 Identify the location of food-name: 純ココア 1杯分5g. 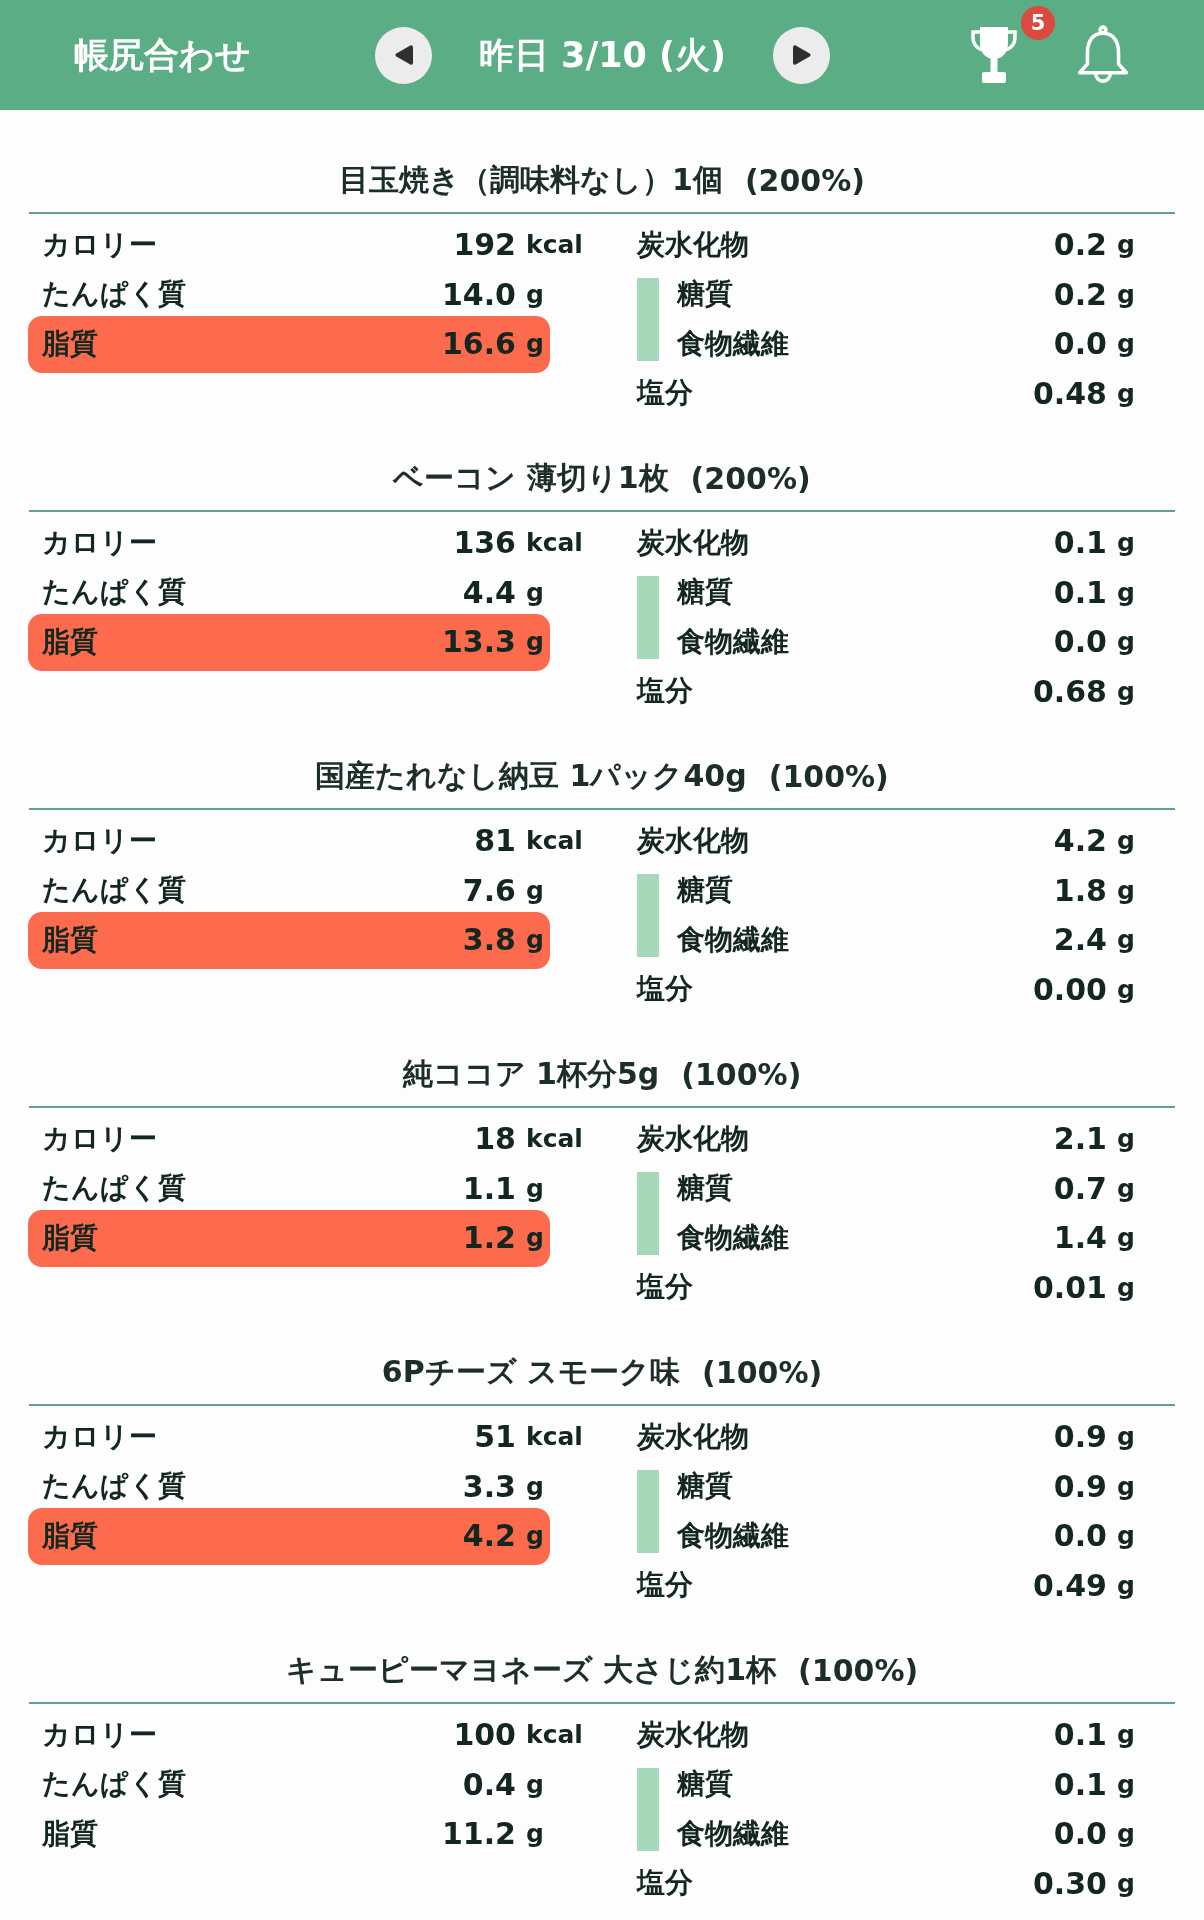
(531, 1073).